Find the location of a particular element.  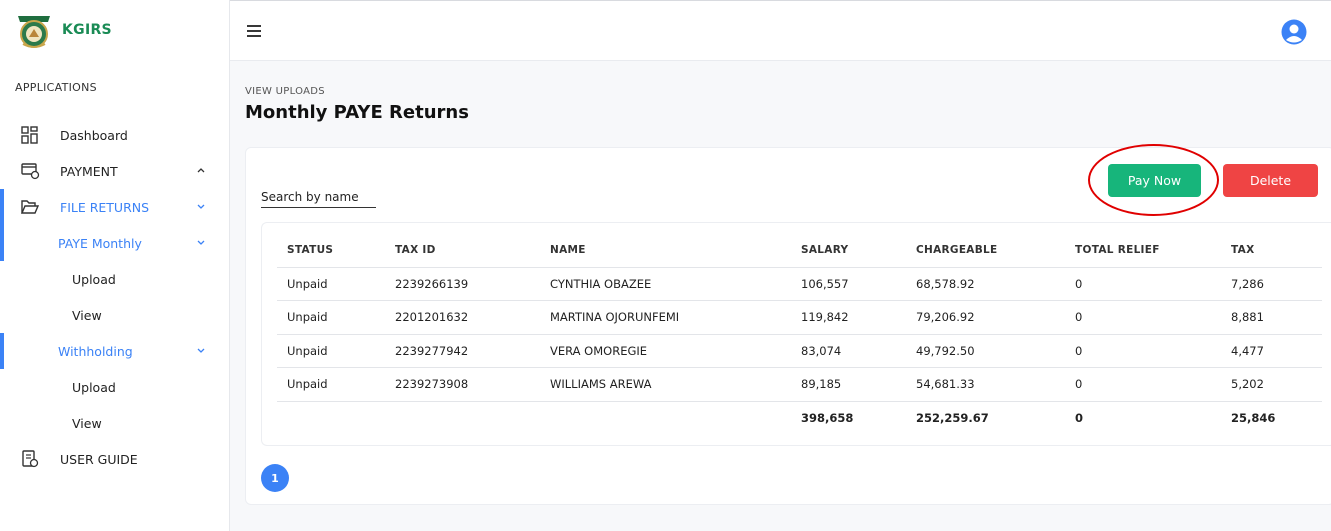

cell-tax-id: 2239277942 is located at coordinates (462, 351).